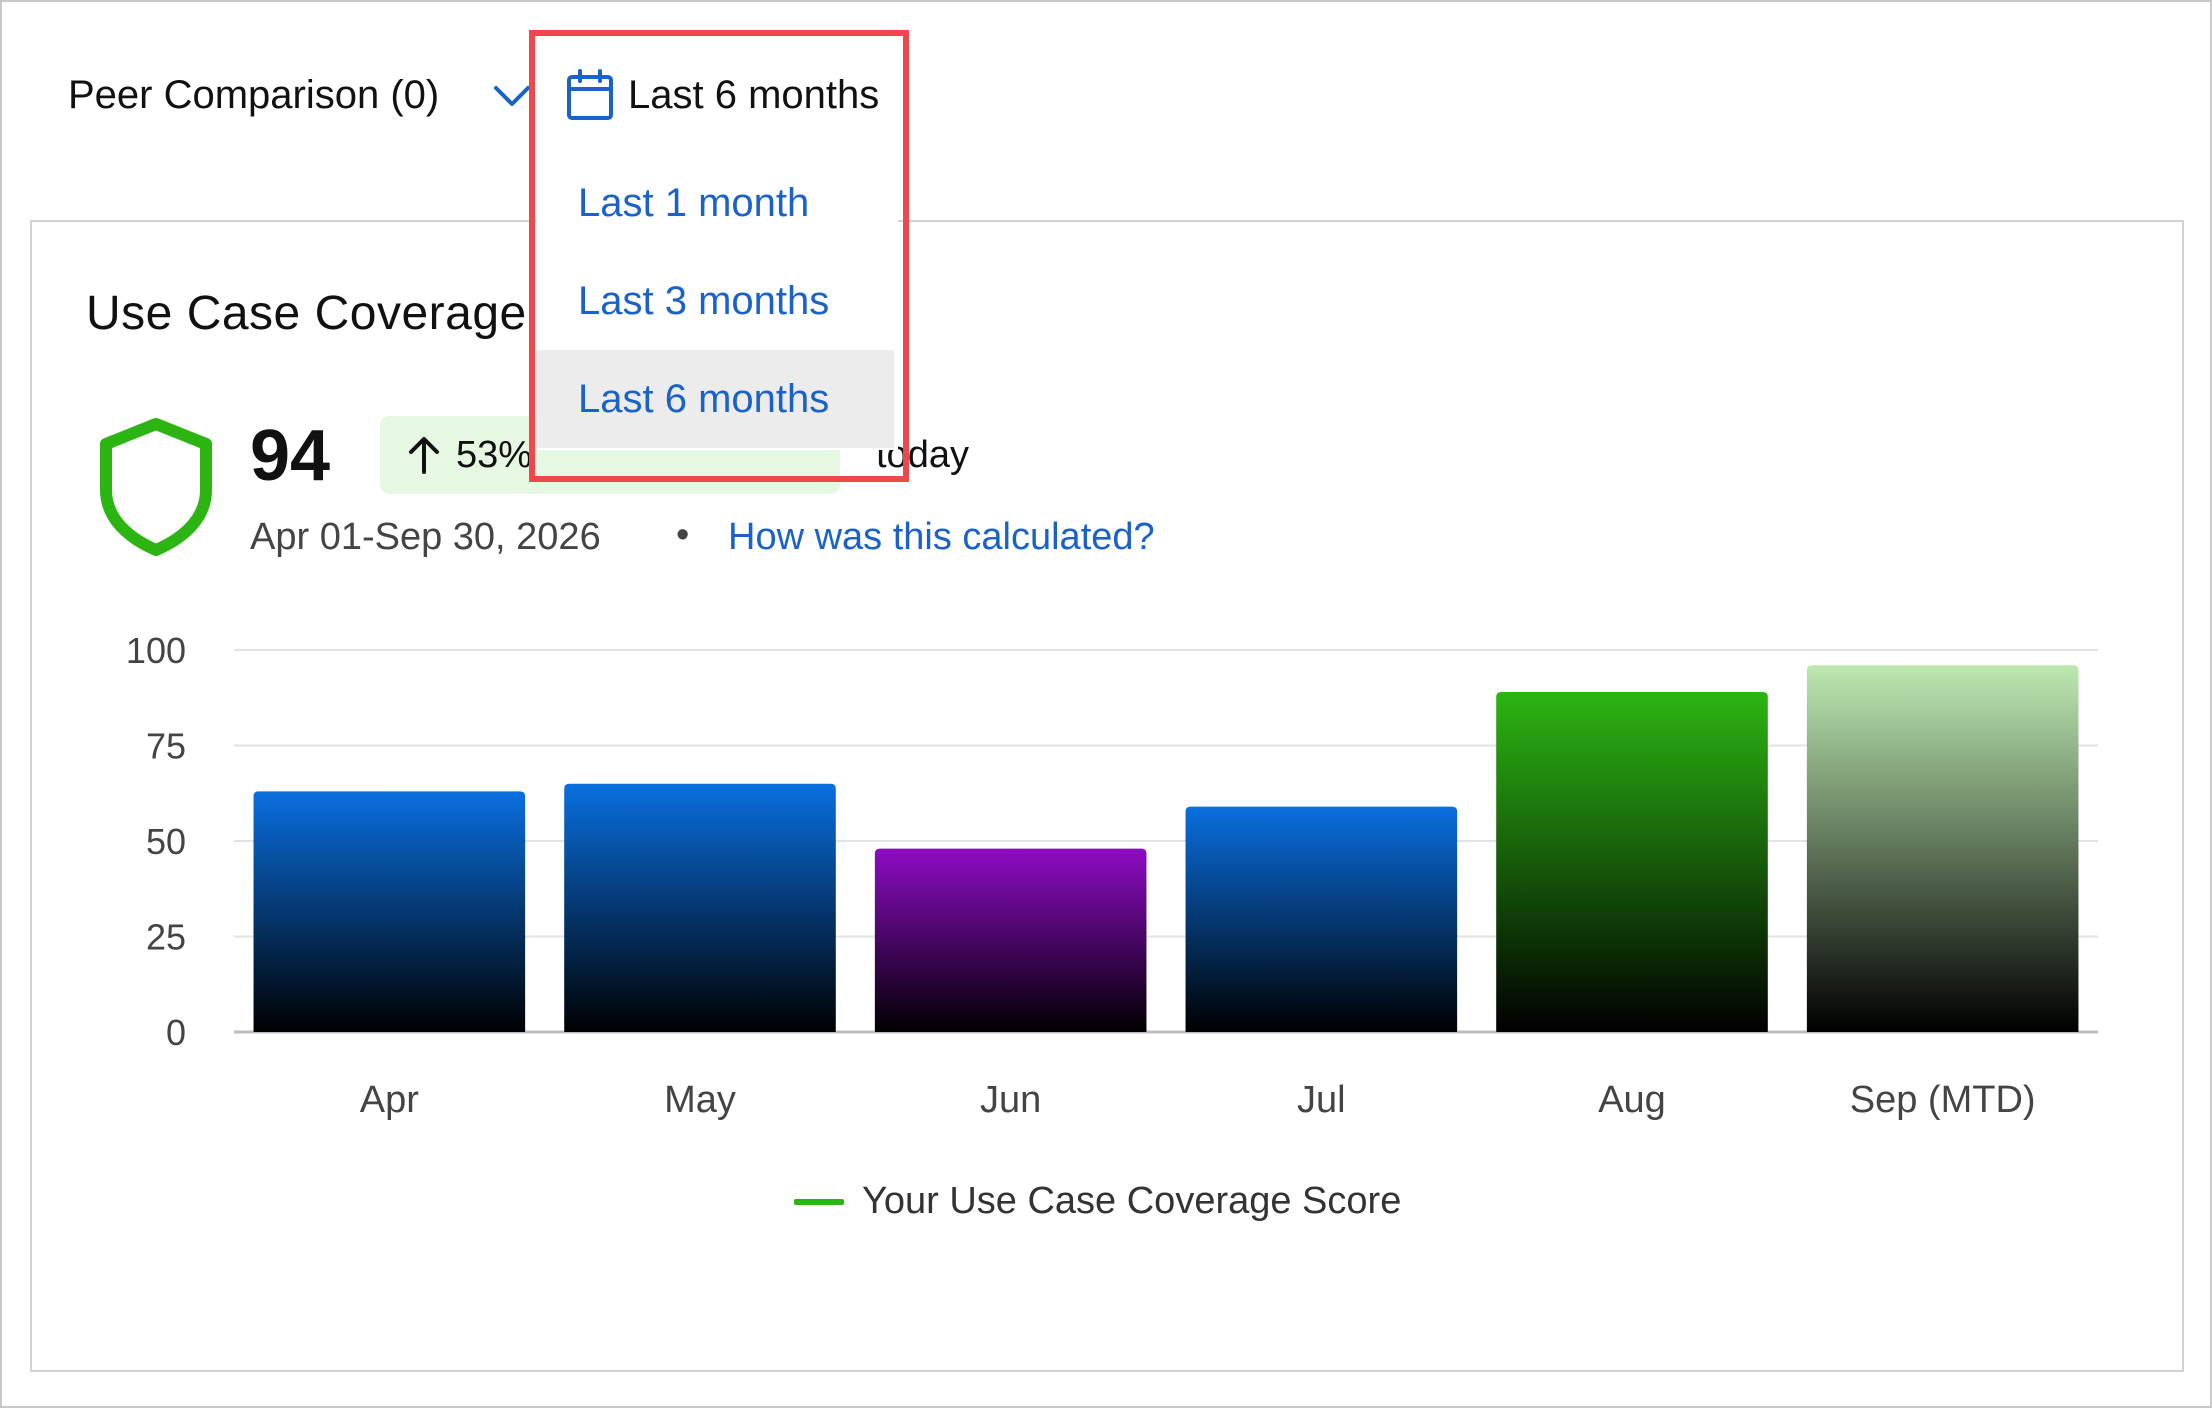 Image resolution: width=2212 pixels, height=1408 pixels. I want to click on legend-swatch, so click(819, 1201).